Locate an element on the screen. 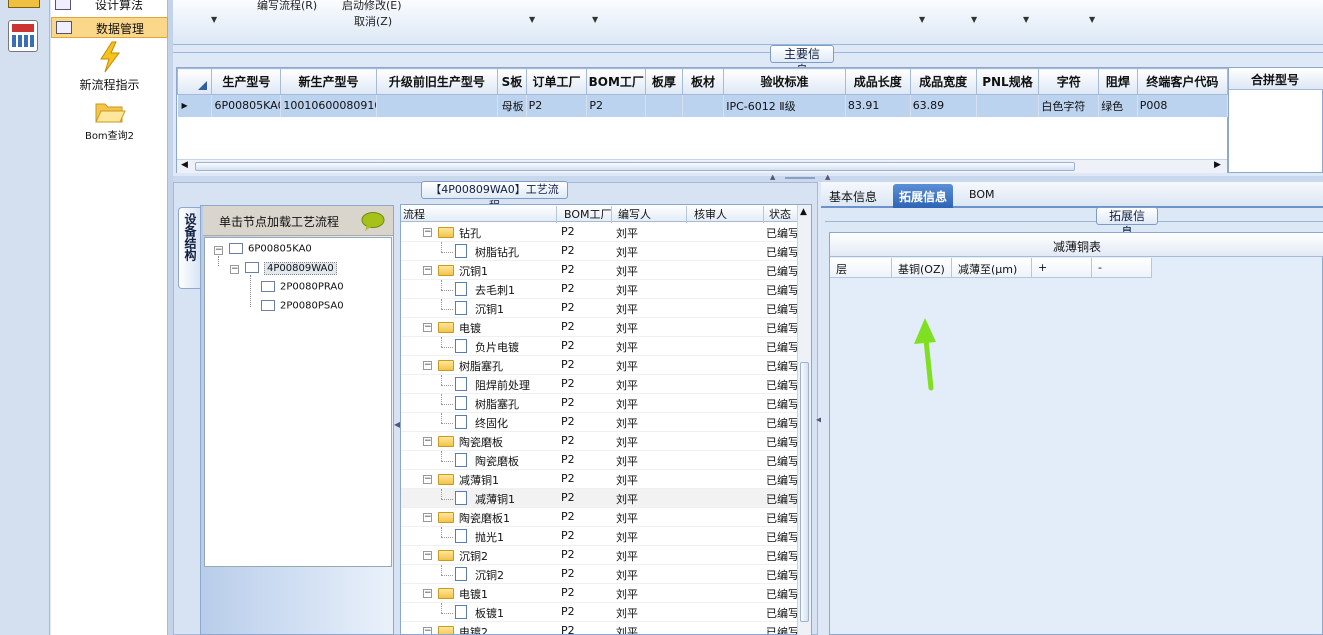 The height and width of the screenshot is (635, 1323). process-row: 沉铜1 P2 刘平 已编写 is located at coordinates (599, 308).